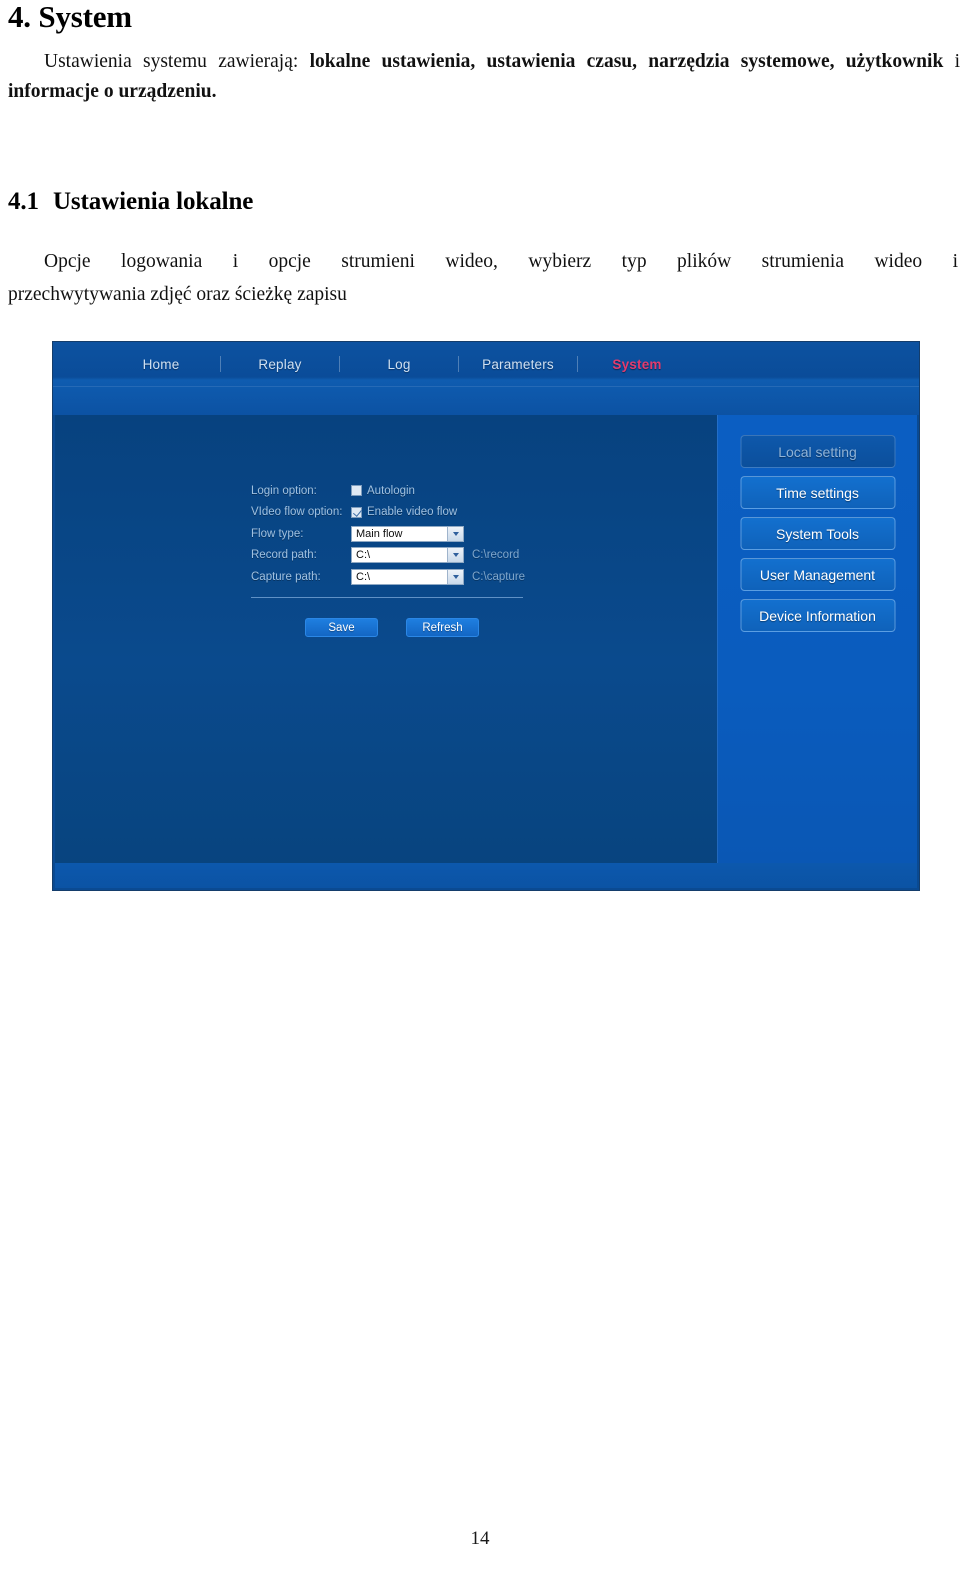  What do you see at coordinates (363, 555) in the screenshot?
I see `record-path-value: C:\` at bounding box center [363, 555].